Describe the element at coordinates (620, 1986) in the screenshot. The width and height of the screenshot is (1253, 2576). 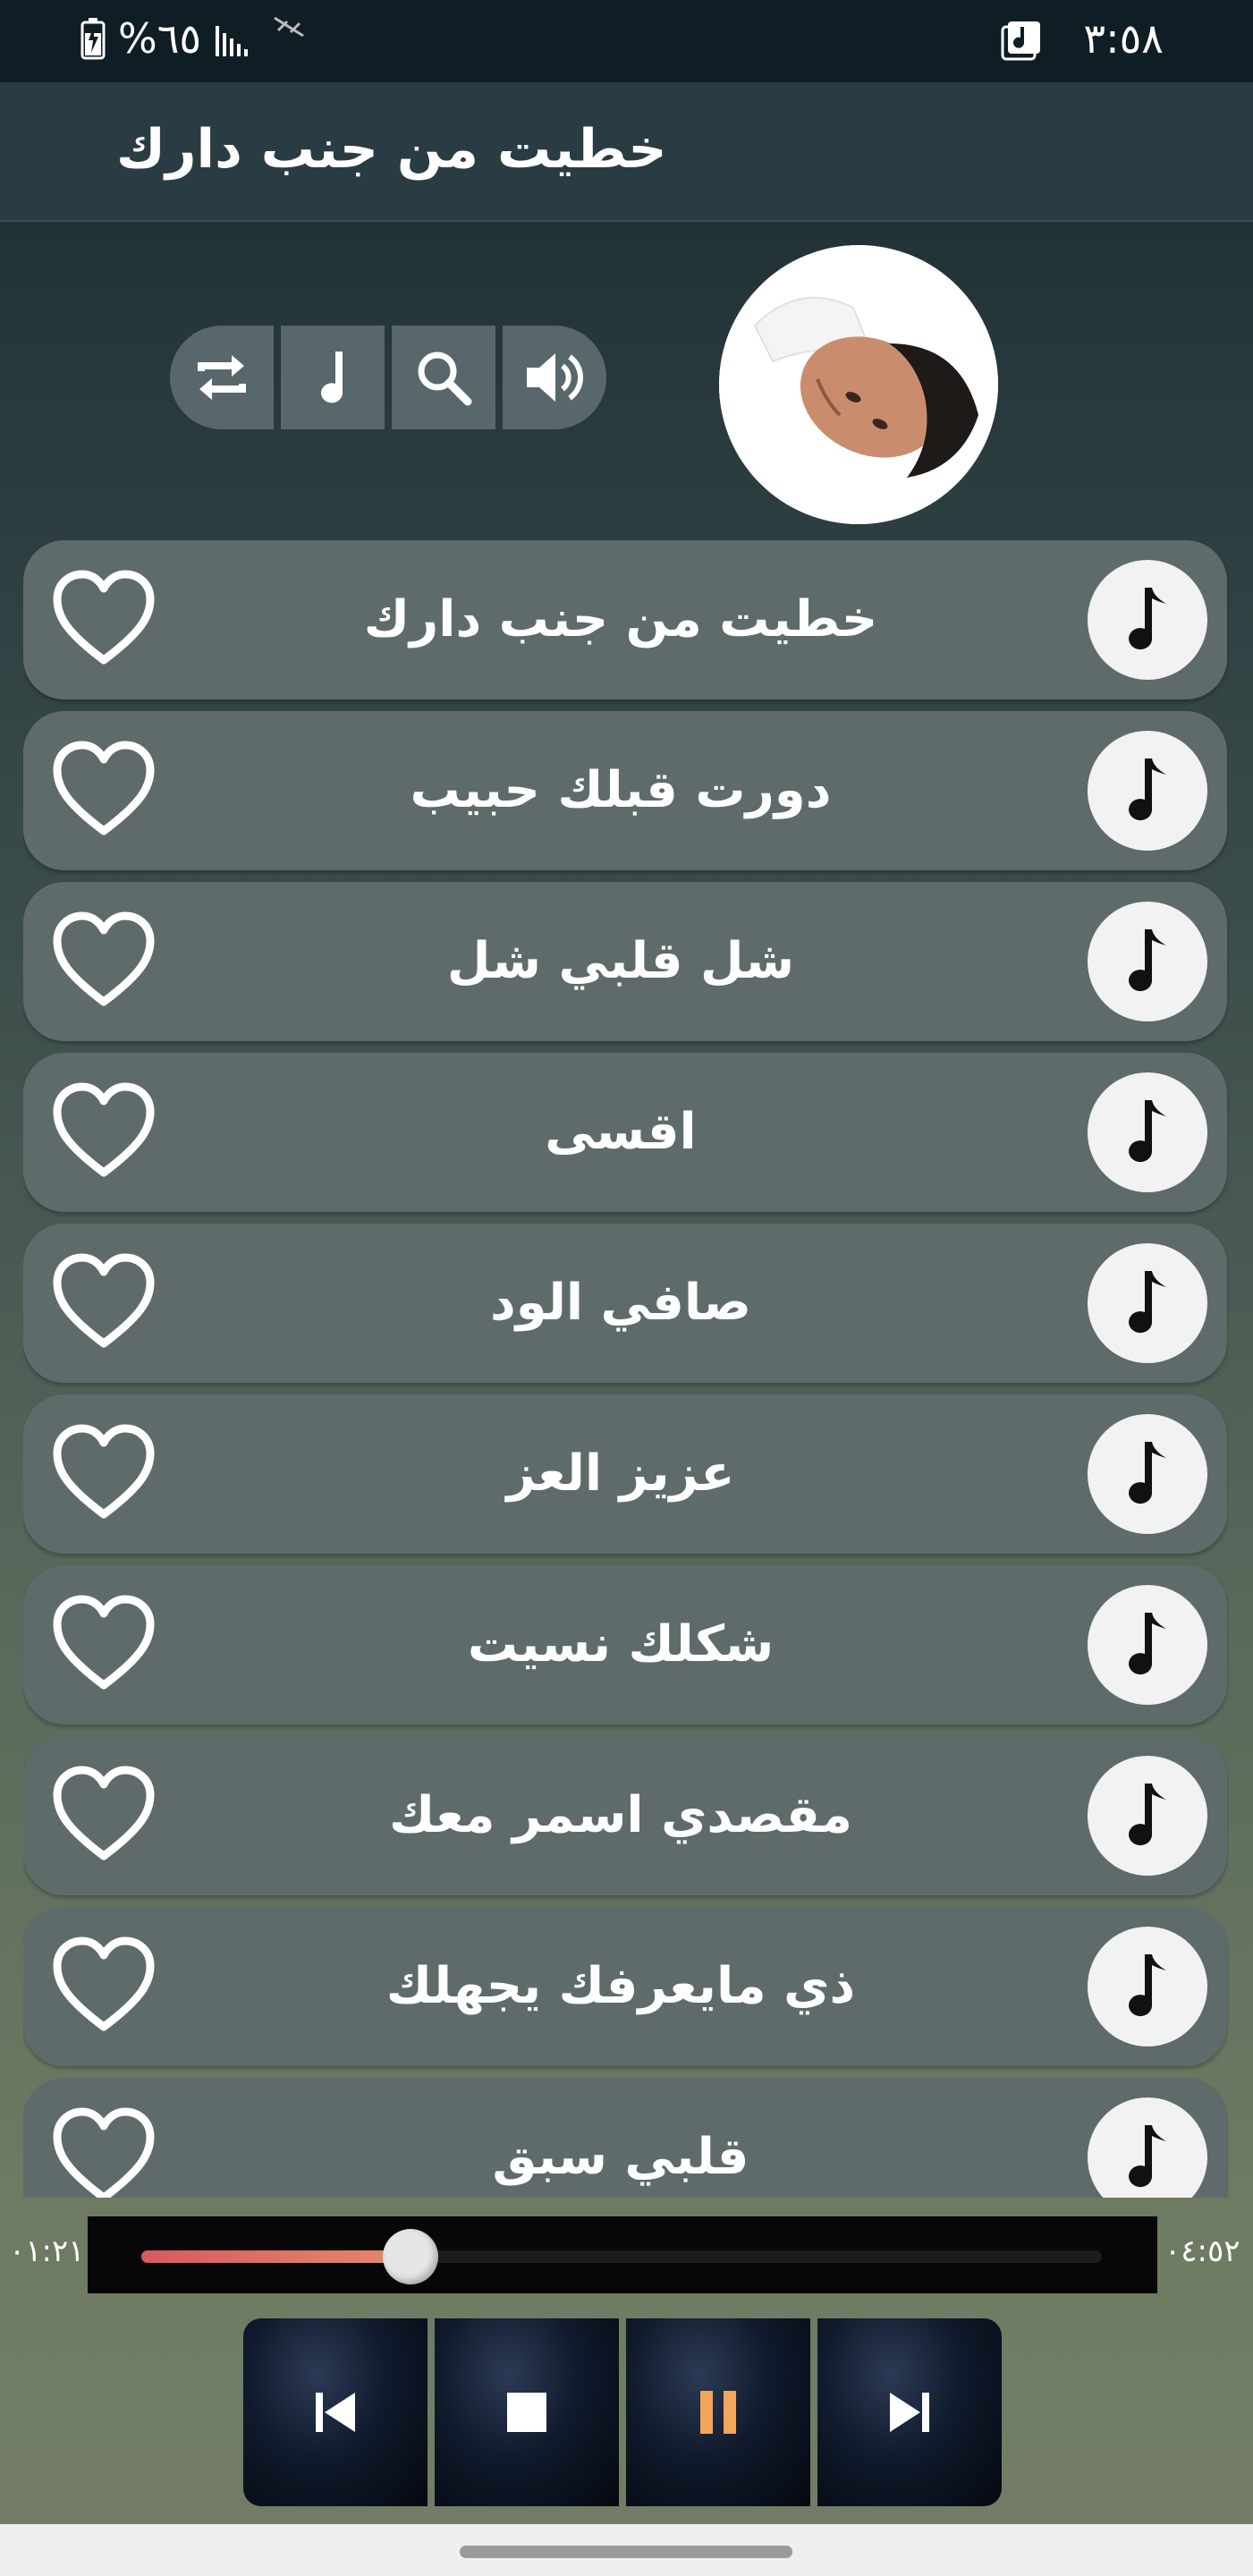
I see `song-title: ذي مايعرفك يجهلك` at that location.